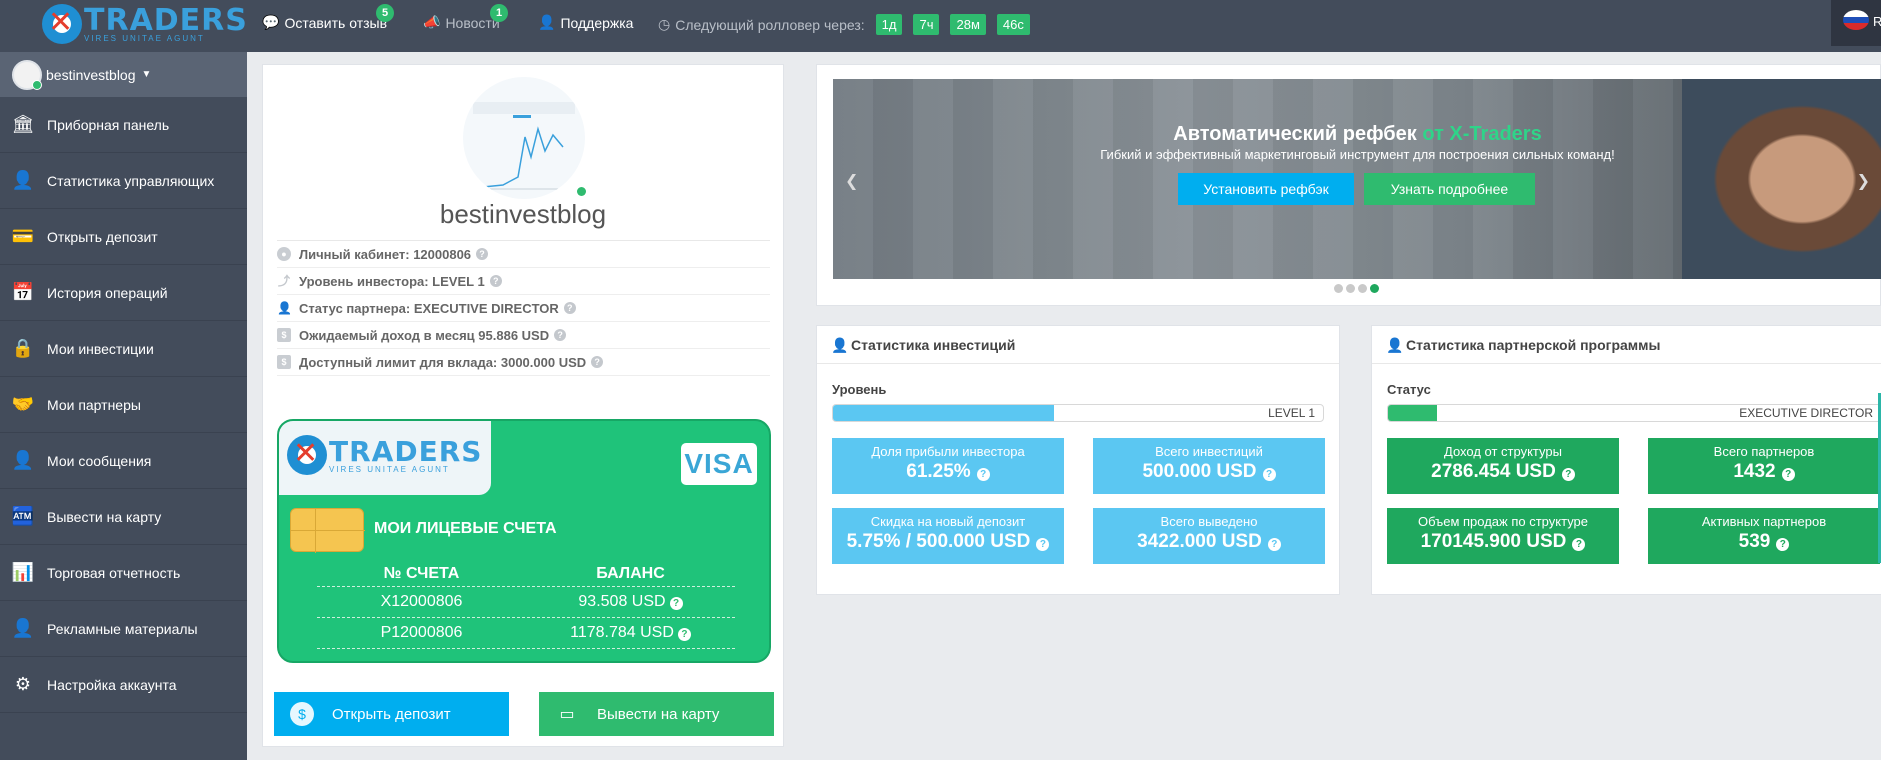 This screenshot has height=760, width=1881. I want to click on chevron-right-icon: ❯, so click(1863, 181).